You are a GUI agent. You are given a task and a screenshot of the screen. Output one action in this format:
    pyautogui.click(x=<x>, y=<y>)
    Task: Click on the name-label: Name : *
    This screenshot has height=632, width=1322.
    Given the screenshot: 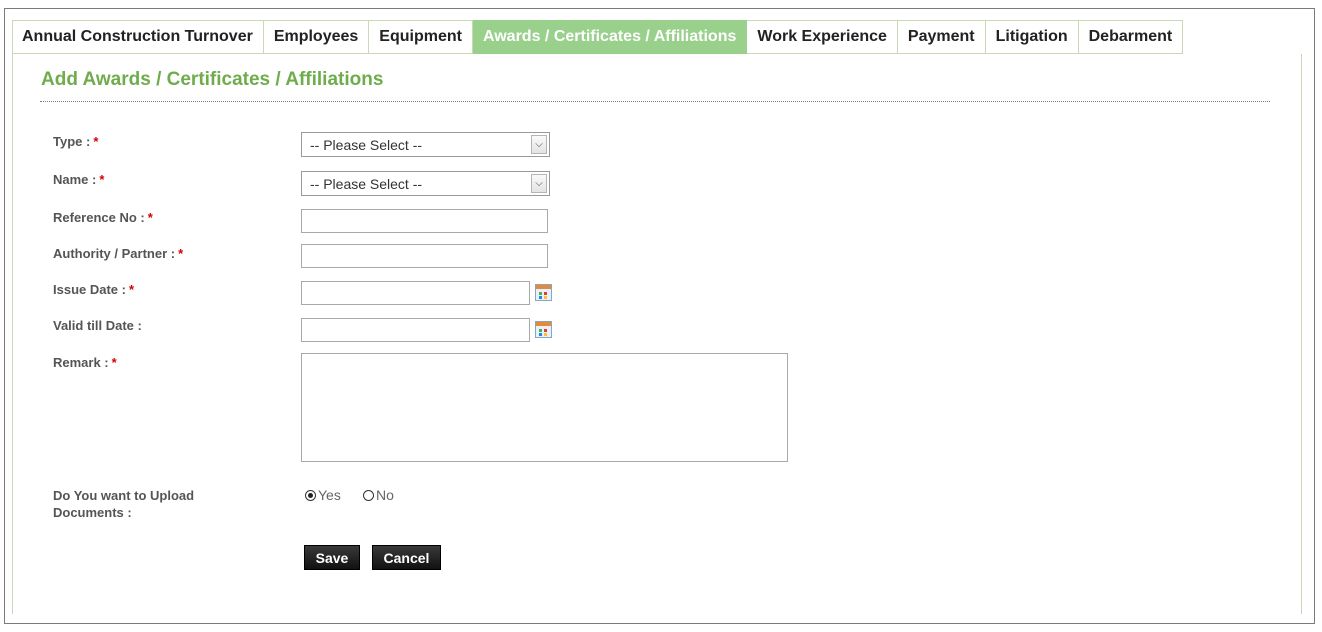 What is the action you would take?
    pyautogui.click(x=79, y=179)
    